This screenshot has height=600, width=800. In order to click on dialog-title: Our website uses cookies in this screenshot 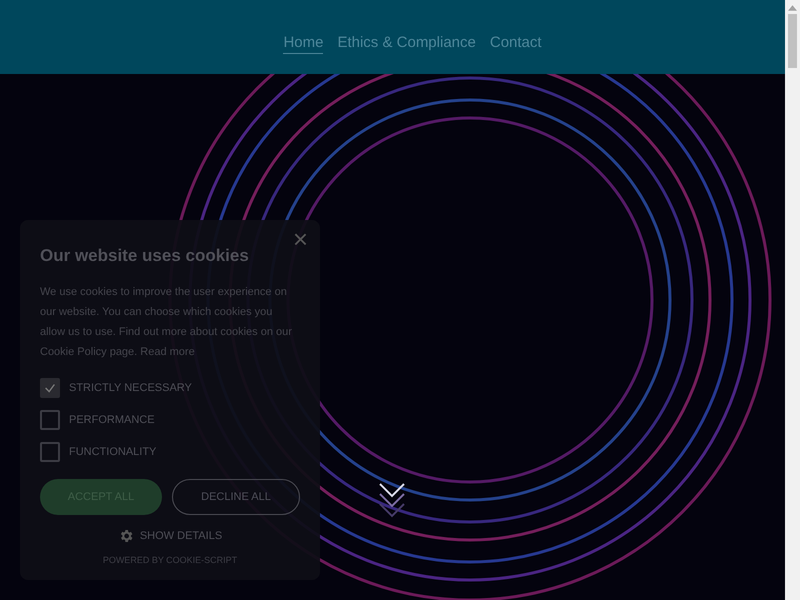, I will do `click(145, 256)`.